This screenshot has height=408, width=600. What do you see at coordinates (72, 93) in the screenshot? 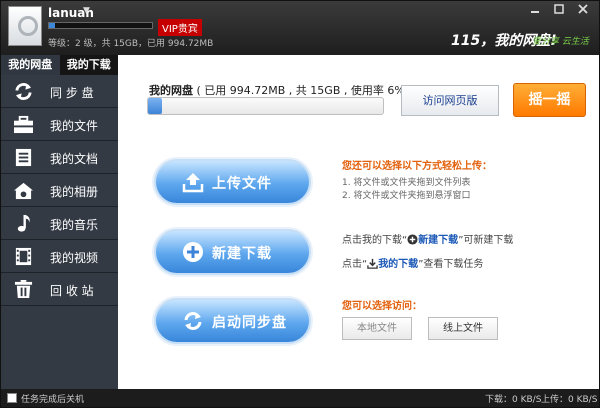
I see `sidebar-item-label: 同 步 盘` at bounding box center [72, 93].